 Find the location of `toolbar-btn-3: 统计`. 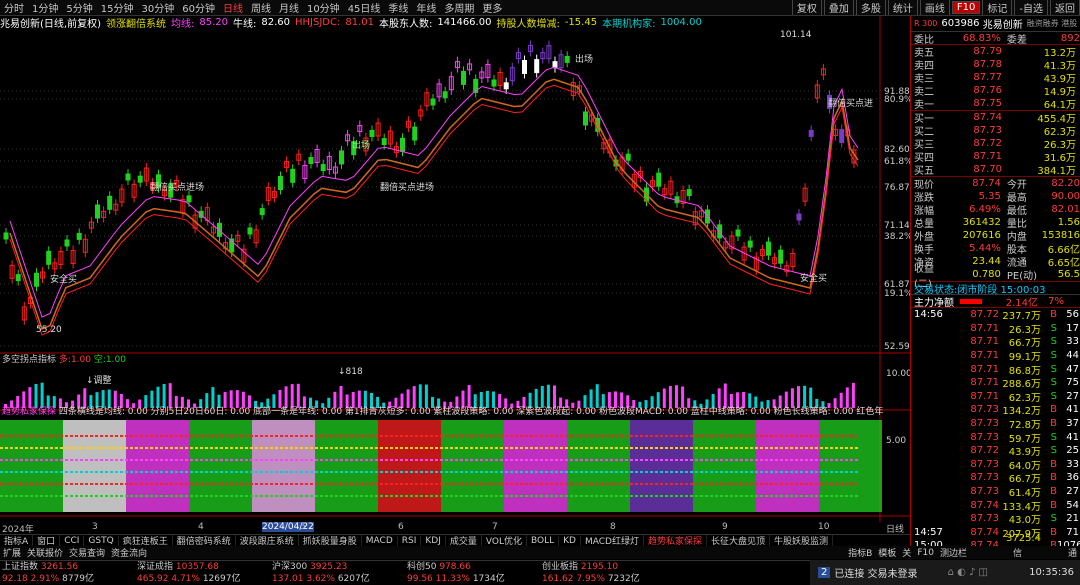

toolbar-btn-3: 统计 is located at coordinates (902, 7).